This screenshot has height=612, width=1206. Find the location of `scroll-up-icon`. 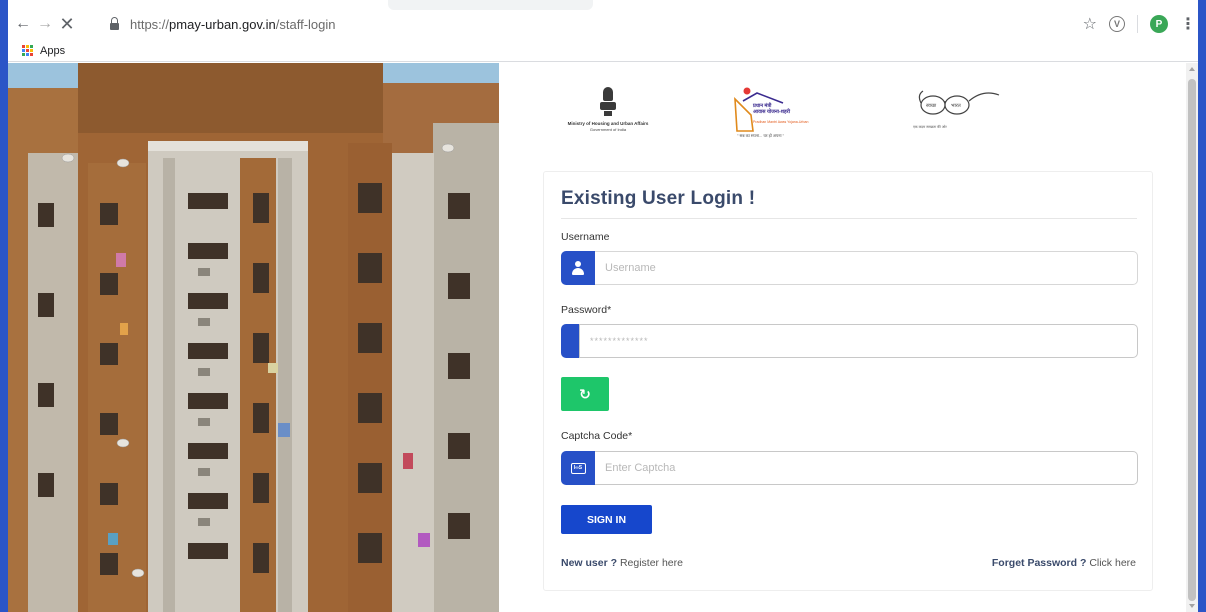

scroll-up-icon is located at coordinates (1192, 69).